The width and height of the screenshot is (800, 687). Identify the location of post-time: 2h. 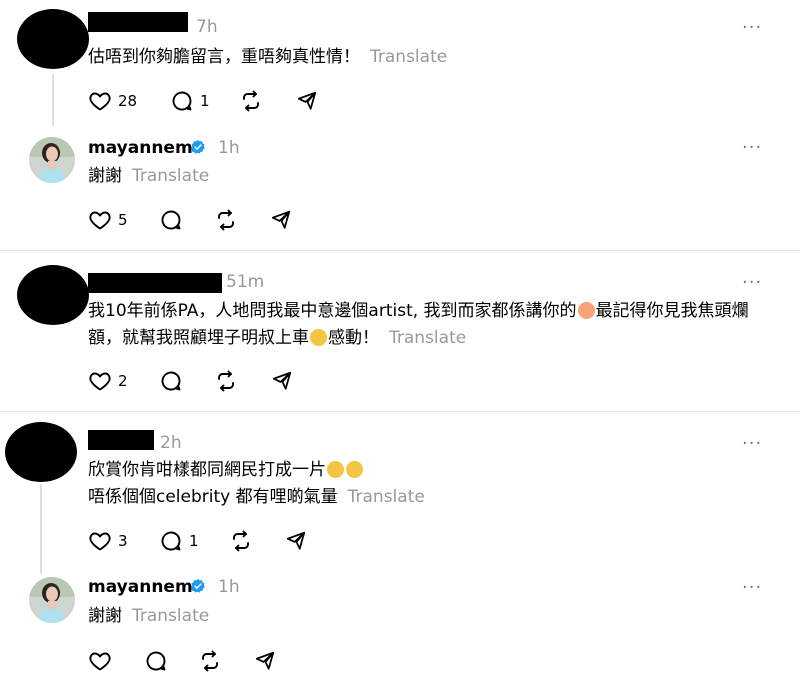
(171, 443).